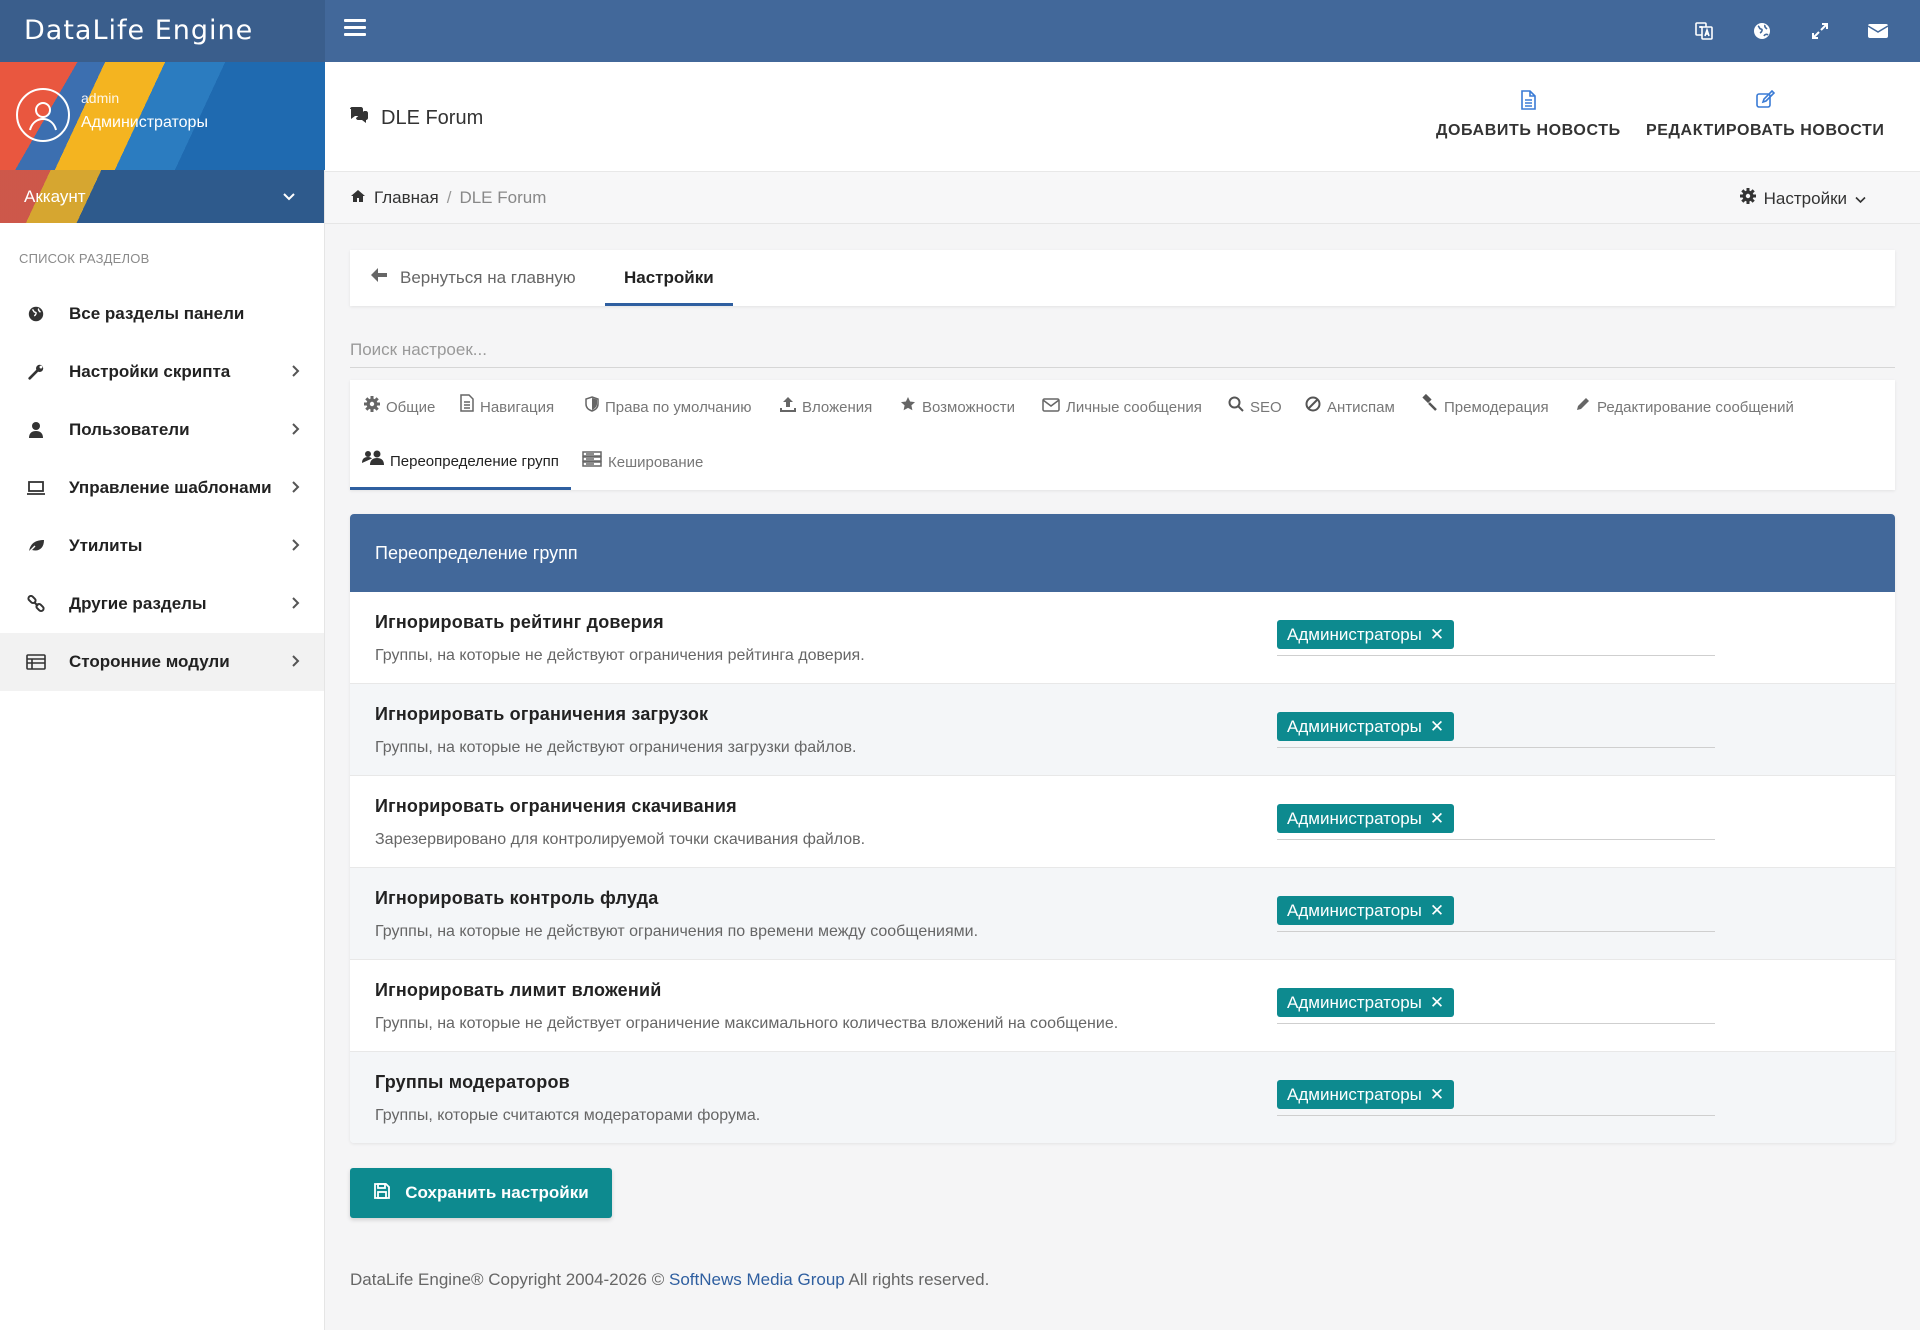 Image resolution: width=1920 pixels, height=1330 pixels. What do you see at coordinates (162, 196) in the screenshot?
I see `account-toggle: Аккаунт` at bounding box center [162, 196].